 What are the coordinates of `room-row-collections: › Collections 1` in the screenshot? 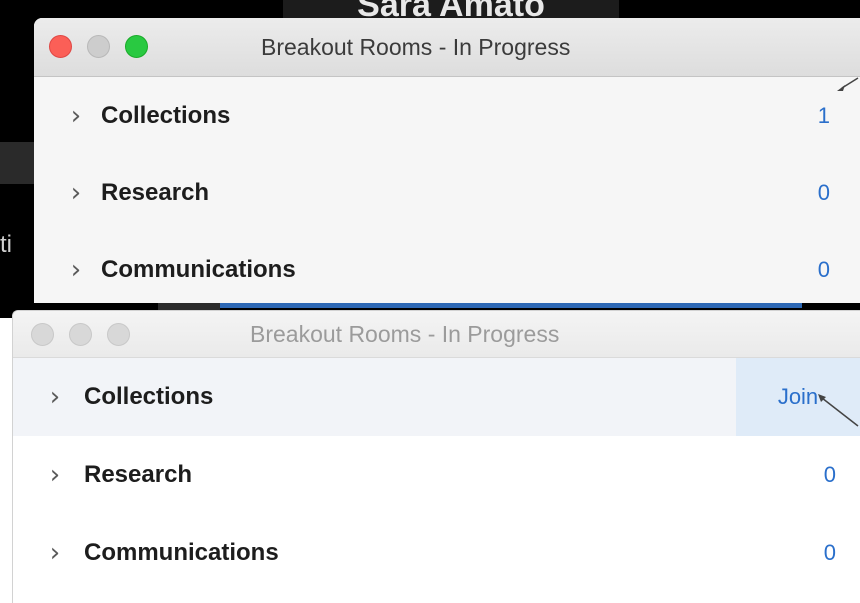 It's located at (447, 115).